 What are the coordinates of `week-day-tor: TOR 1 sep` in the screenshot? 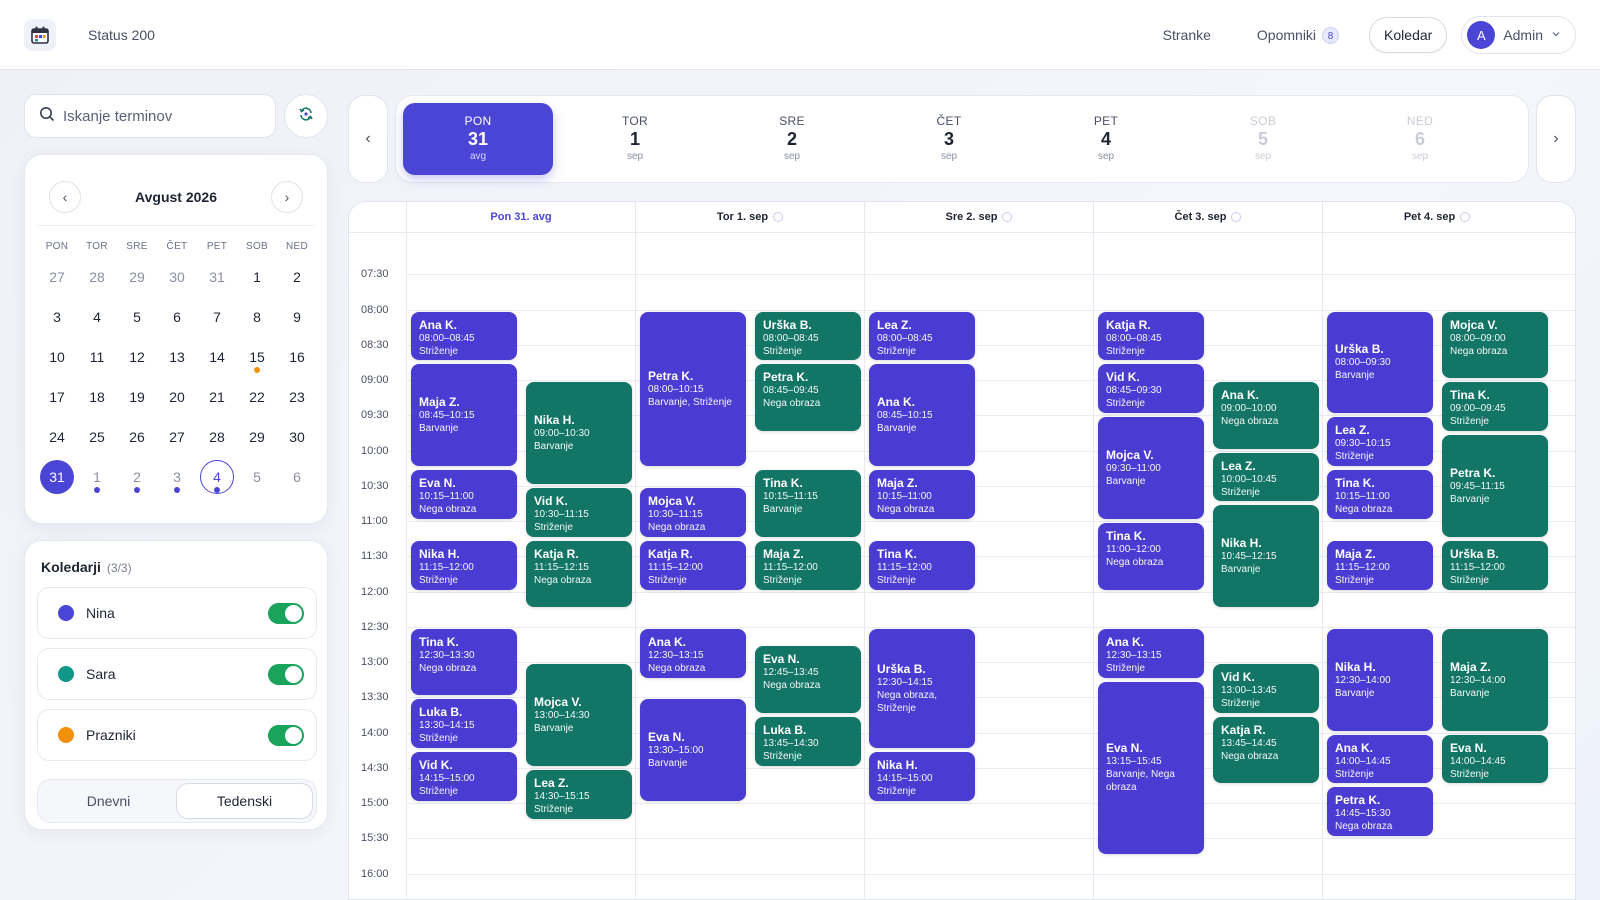 It's located at (635, 139).